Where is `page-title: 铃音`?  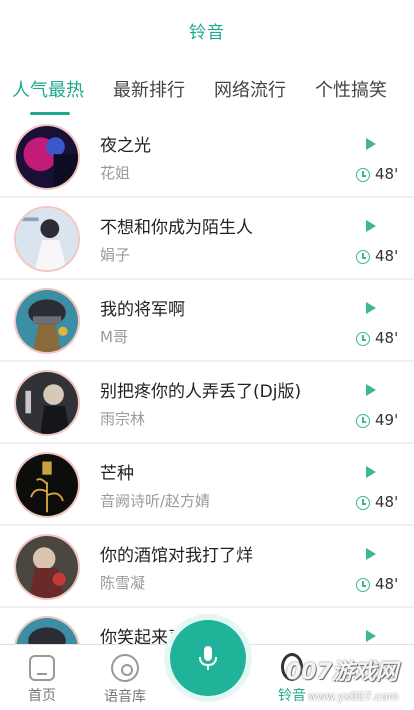
page-title: 铃音 is located at coordinates (207, 32).